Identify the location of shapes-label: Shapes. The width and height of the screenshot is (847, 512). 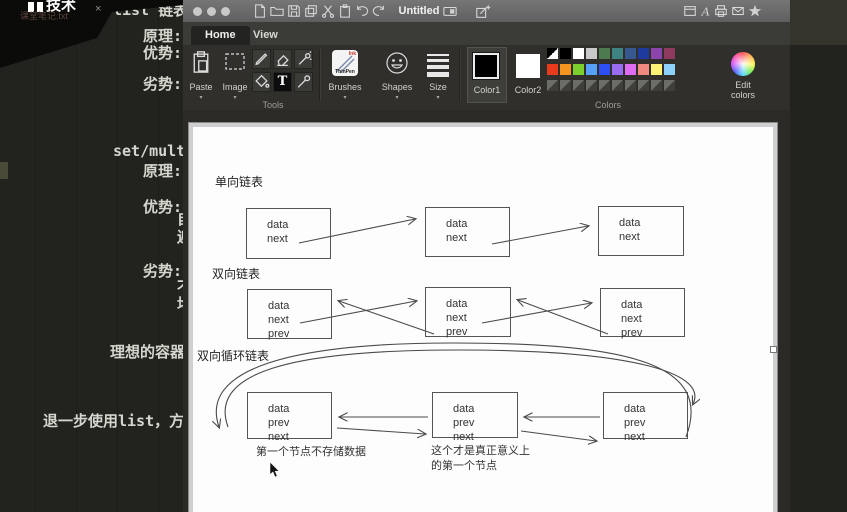
(397, 87).